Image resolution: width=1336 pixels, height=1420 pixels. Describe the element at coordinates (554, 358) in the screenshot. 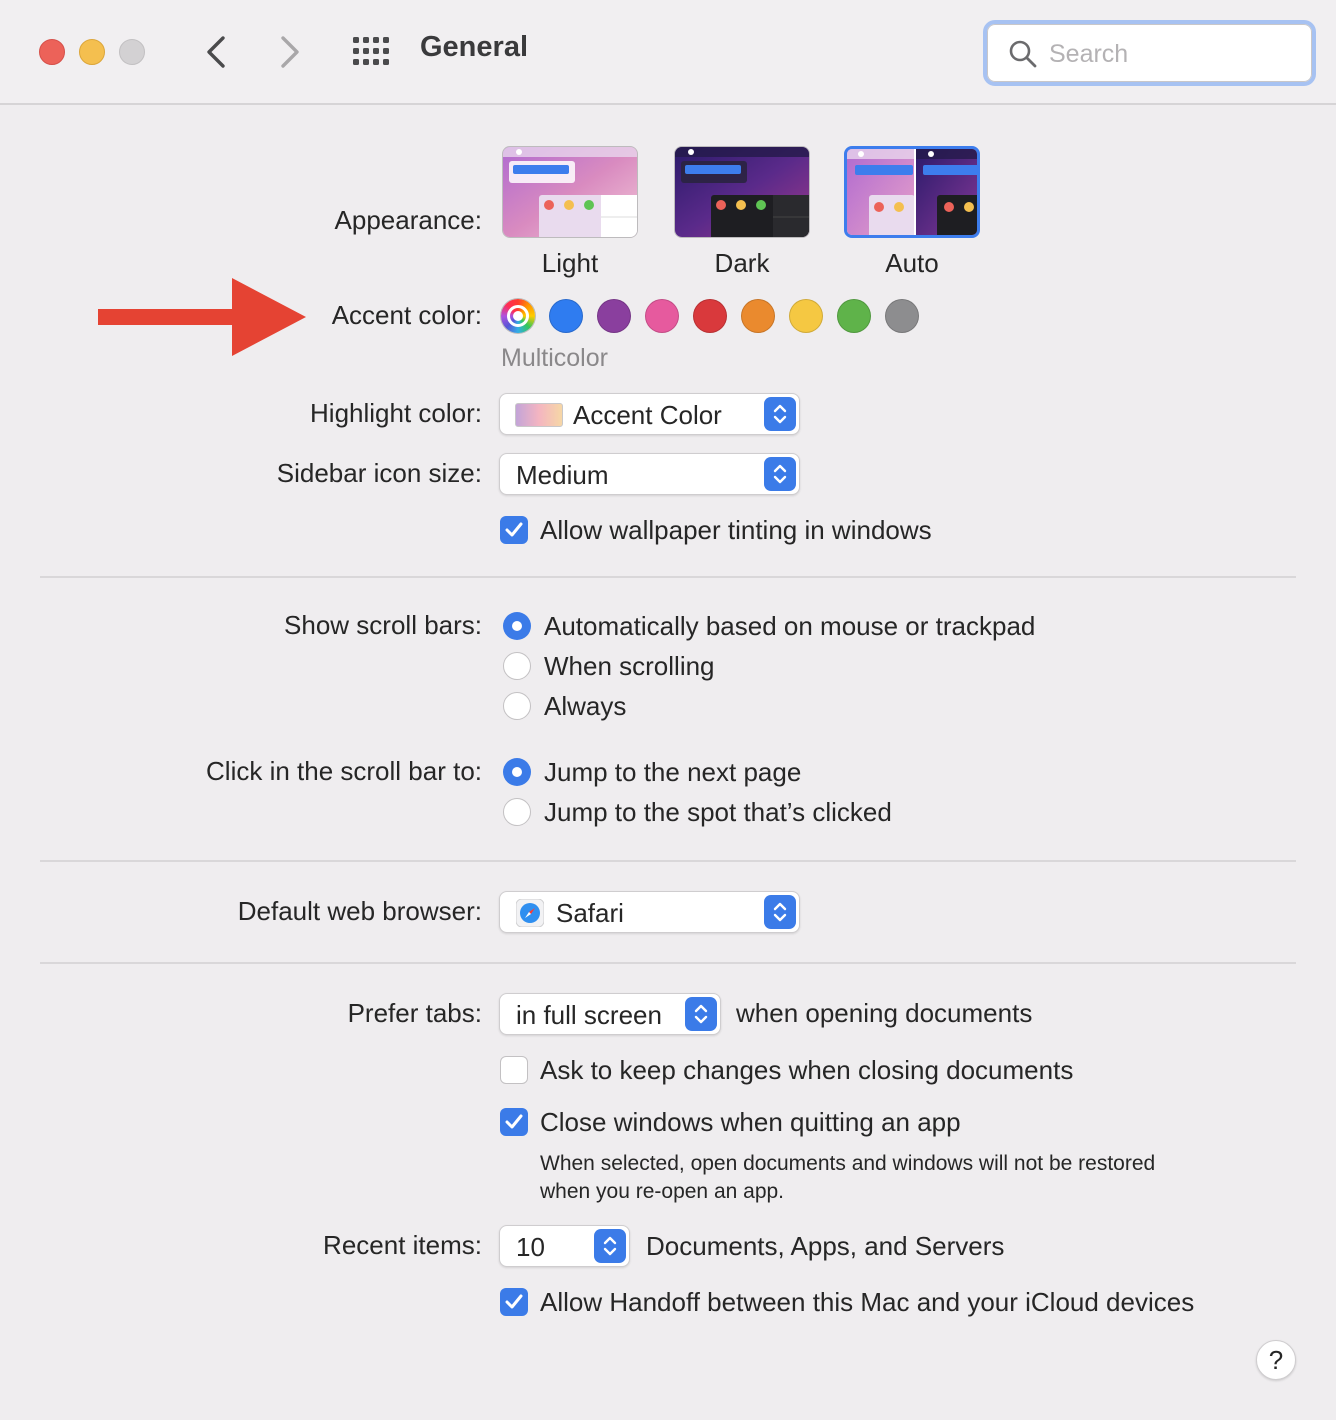

I see `accent-selected-name: Multicolor` at that location.